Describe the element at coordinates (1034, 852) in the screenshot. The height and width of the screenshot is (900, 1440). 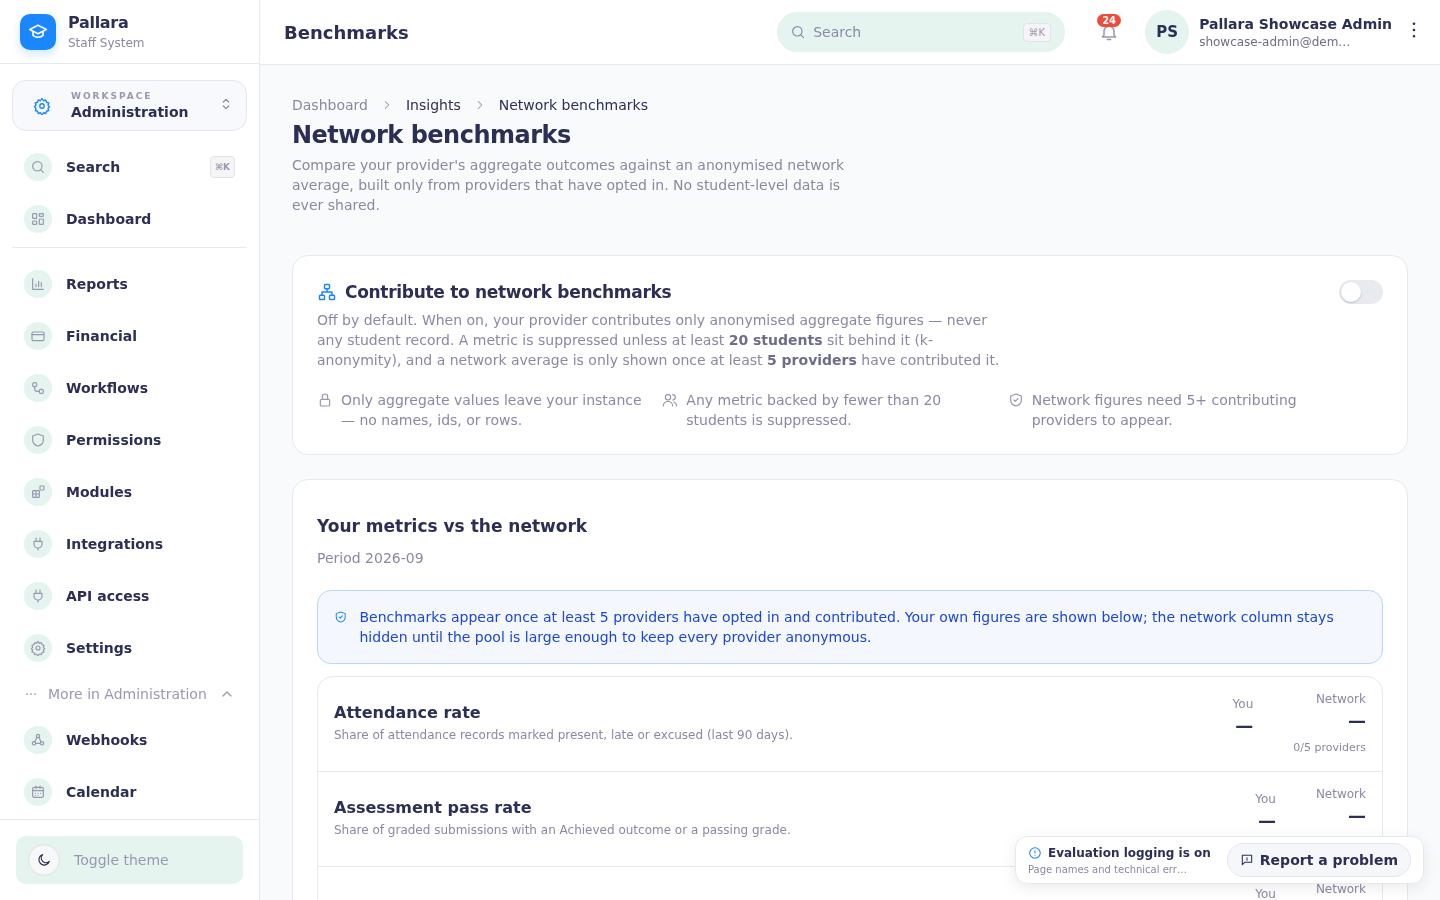
I see `info-icon` at that location.